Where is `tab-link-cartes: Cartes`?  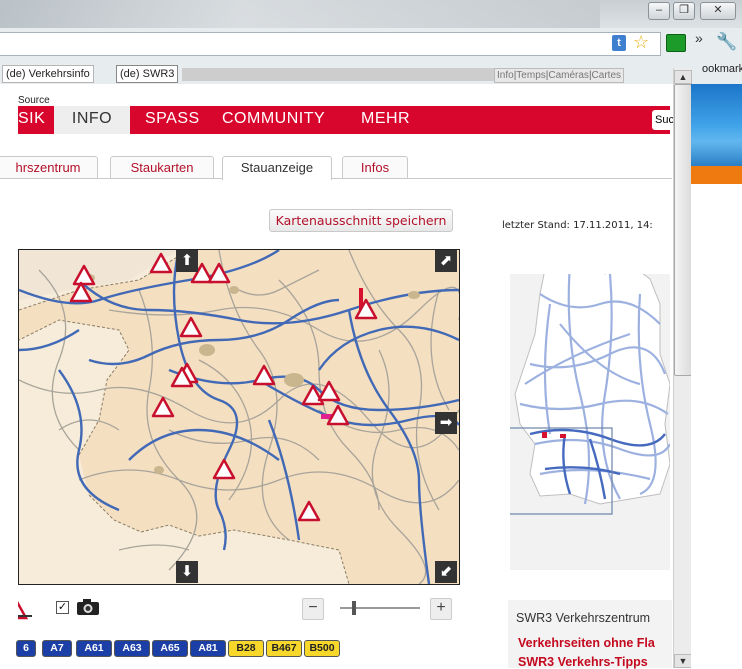
tab-link-cartes: Cartes is located at coordinates (606, 75).